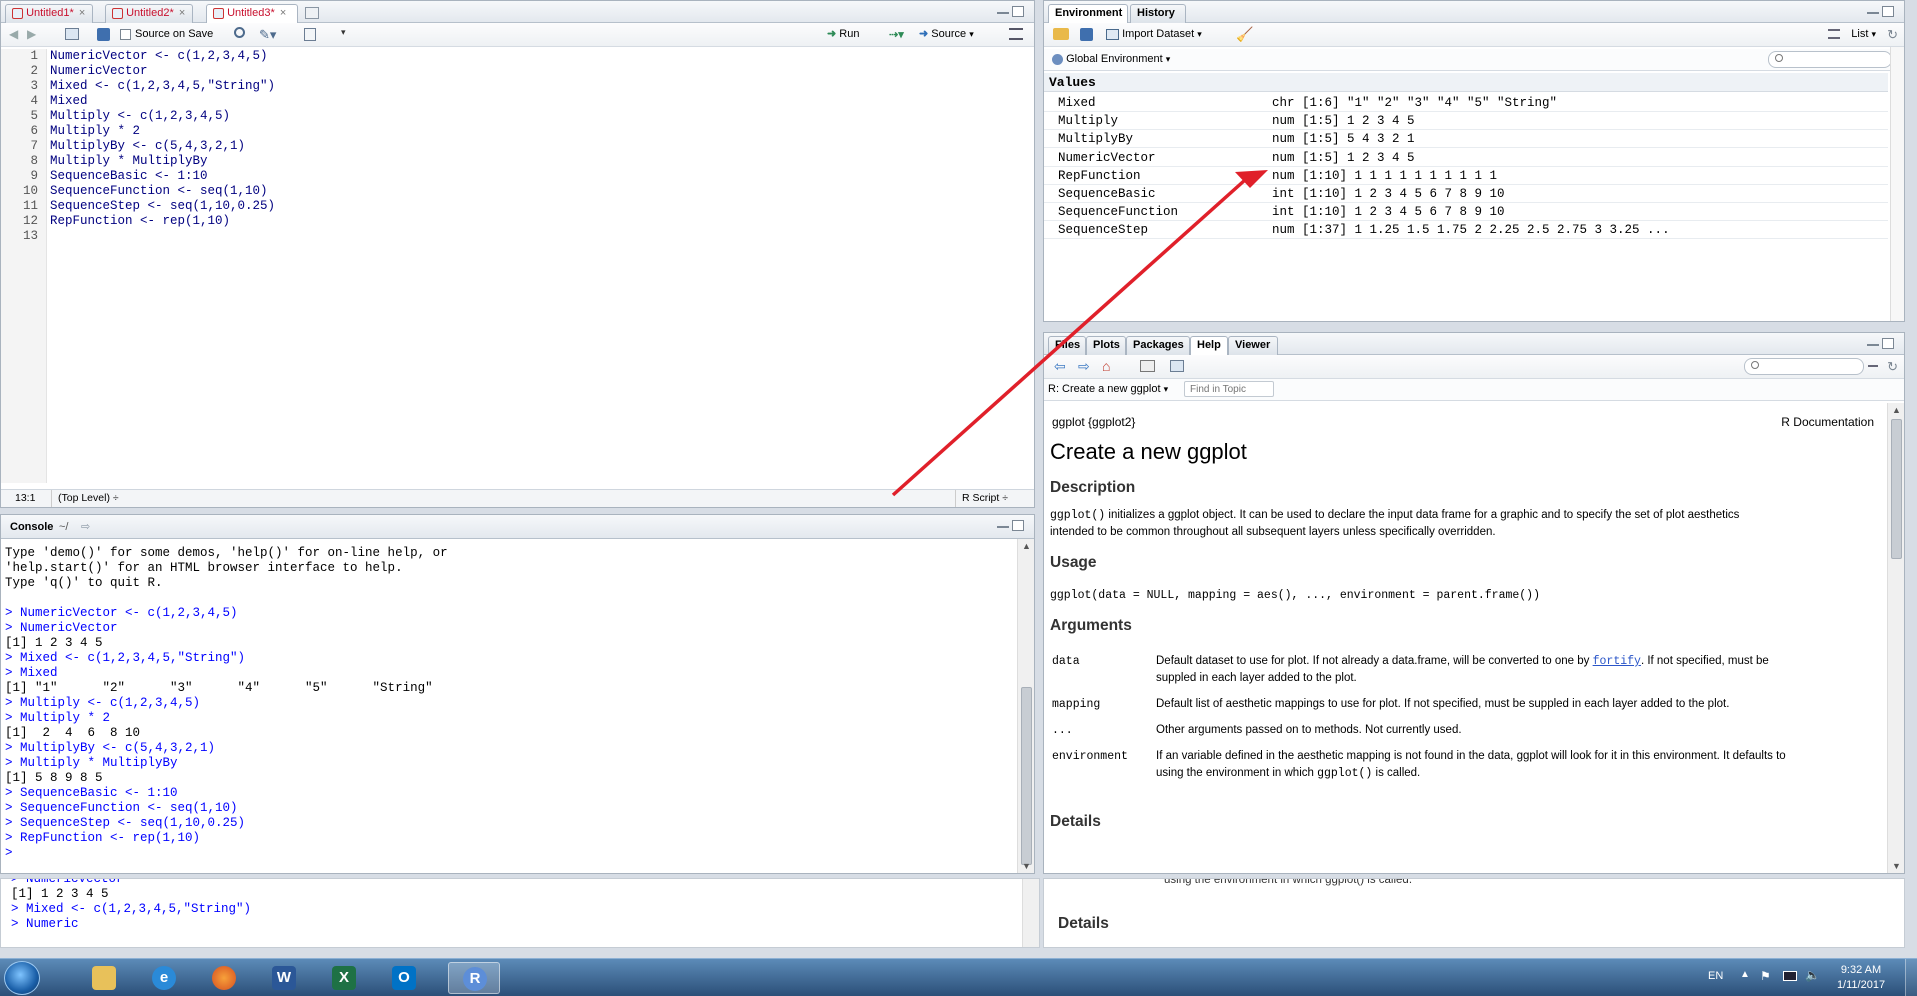  I want to click on tab-overflow-icon, so click(312, 13).